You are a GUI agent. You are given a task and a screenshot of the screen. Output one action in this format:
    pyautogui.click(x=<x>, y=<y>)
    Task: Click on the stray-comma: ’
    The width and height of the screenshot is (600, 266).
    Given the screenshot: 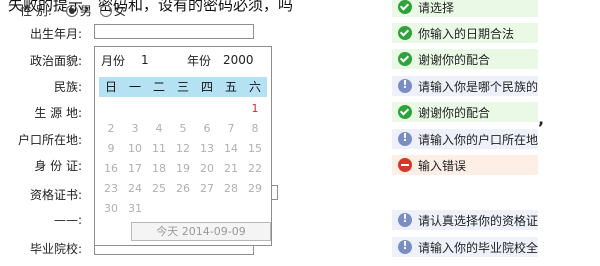 What is the action you would take?
    pyautogui.click(x=541, y=127)
    